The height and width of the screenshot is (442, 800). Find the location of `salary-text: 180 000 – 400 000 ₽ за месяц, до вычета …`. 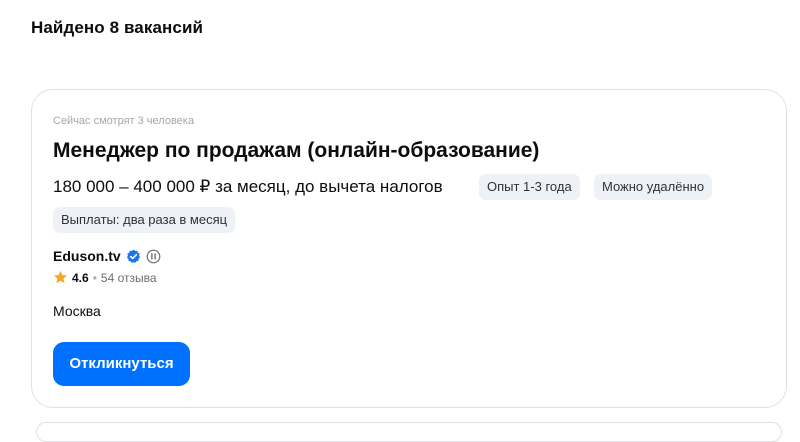

salary-text: 180 000 – 400 000 ₽ за месяц, до вычета … is located at coordinates (248, 186).